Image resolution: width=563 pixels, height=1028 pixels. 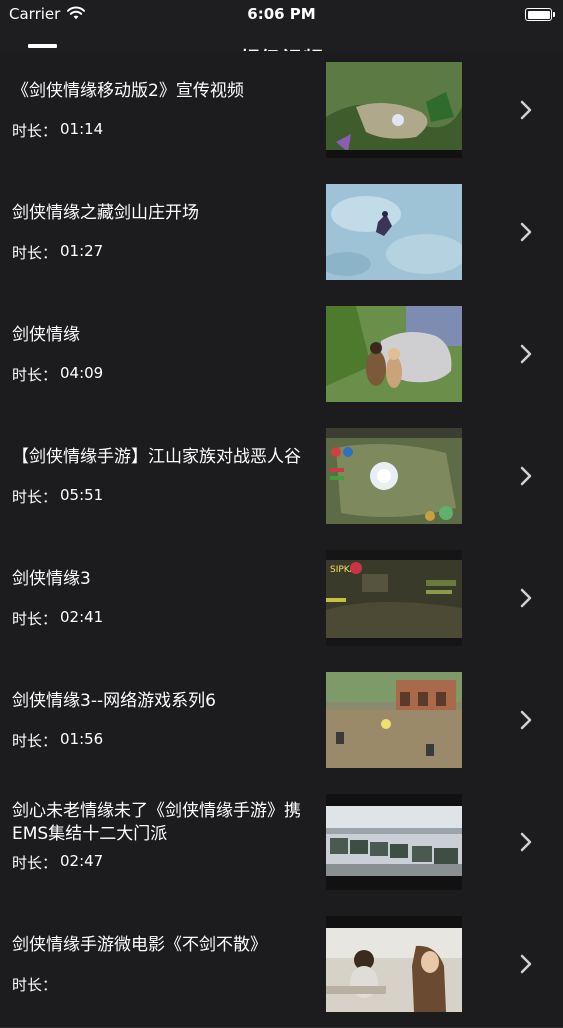 What do you see at coordinates (82, 739) in the screenshot?
I see `video-duration: 01:56` at bounding box center [82, 739].